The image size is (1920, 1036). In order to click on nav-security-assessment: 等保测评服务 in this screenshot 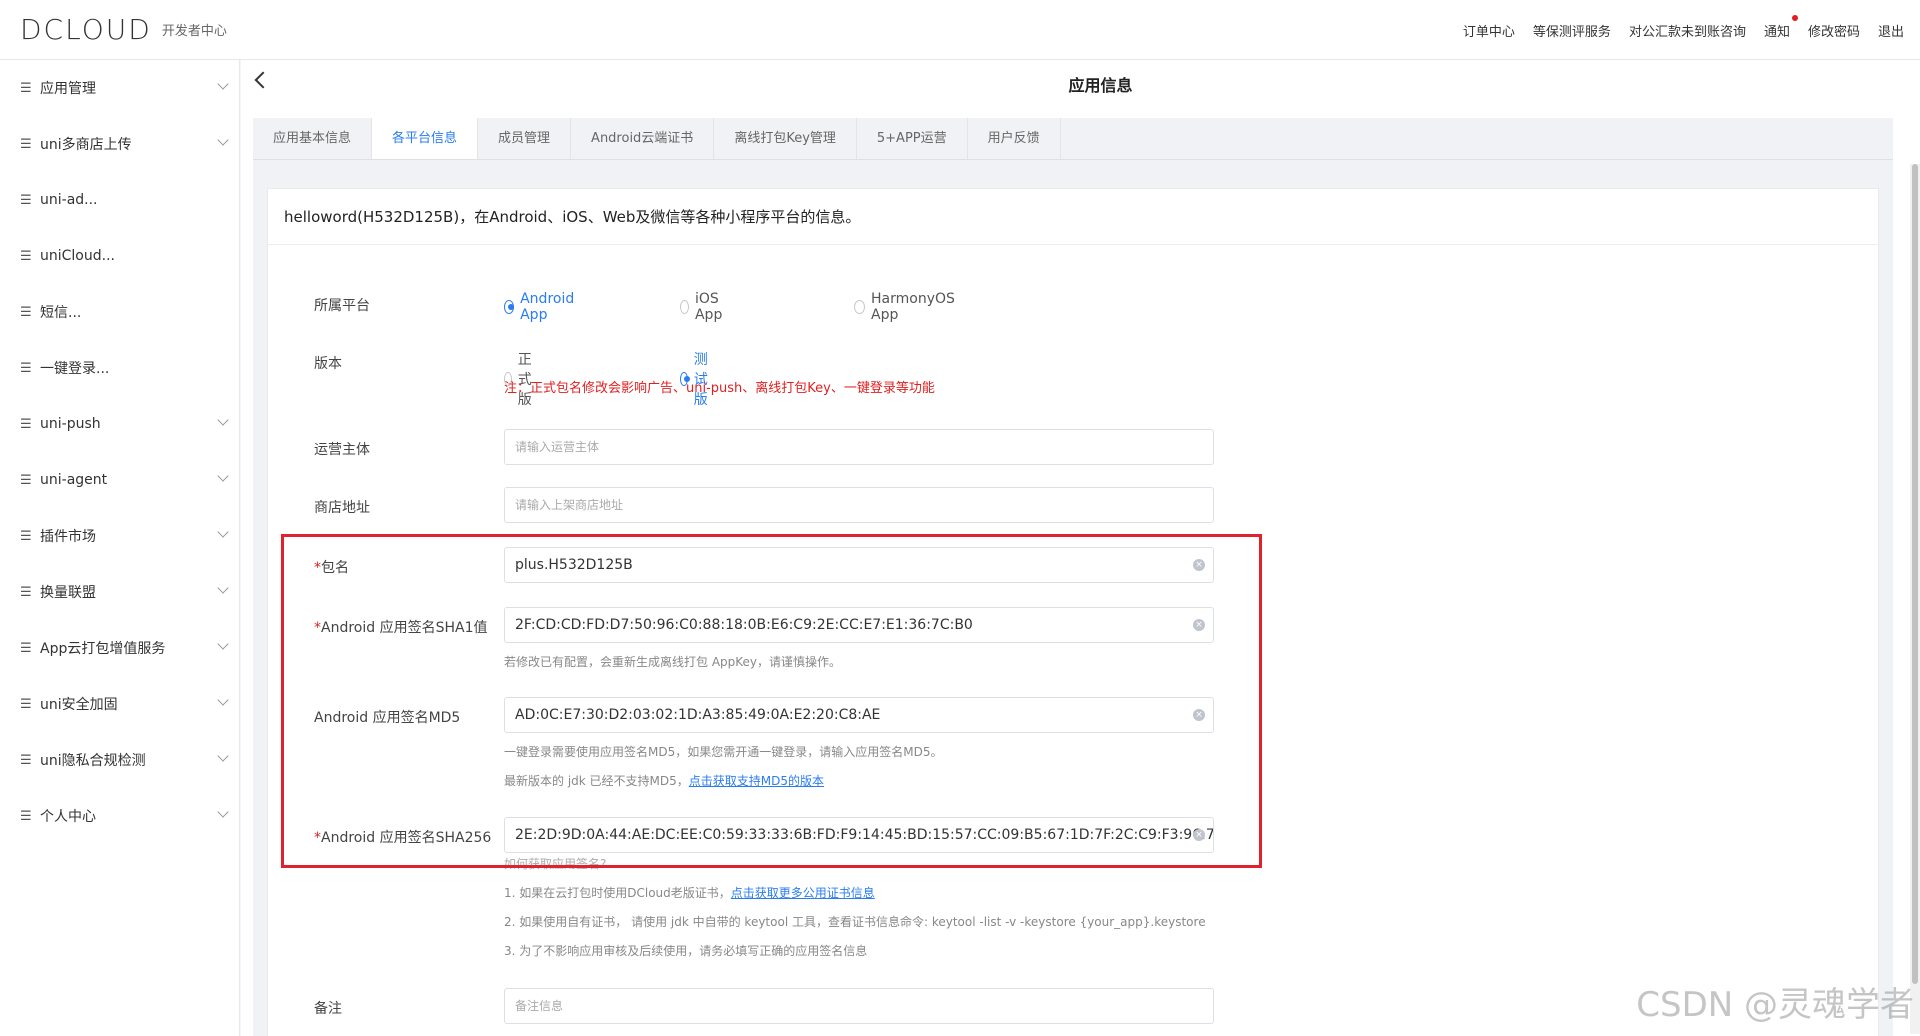, I will do `click(1572, 30)`.